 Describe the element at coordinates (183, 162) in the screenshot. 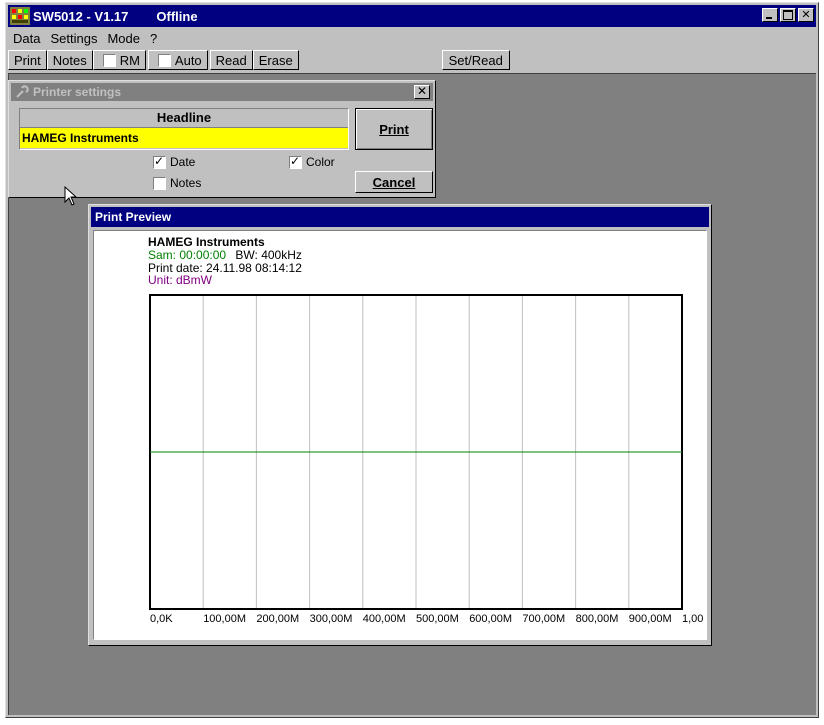

I see `date-label: Date` at that location.